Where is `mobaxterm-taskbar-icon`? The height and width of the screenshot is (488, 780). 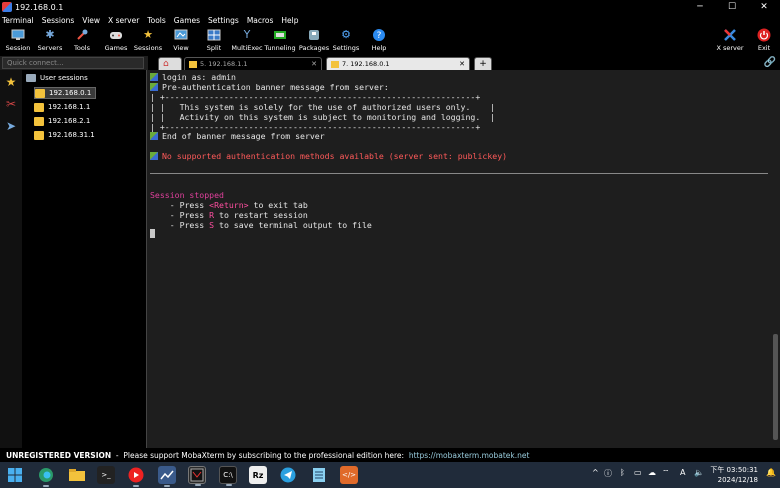 mobaxterm-taskbar-icon is located at coordinates (197, 476).